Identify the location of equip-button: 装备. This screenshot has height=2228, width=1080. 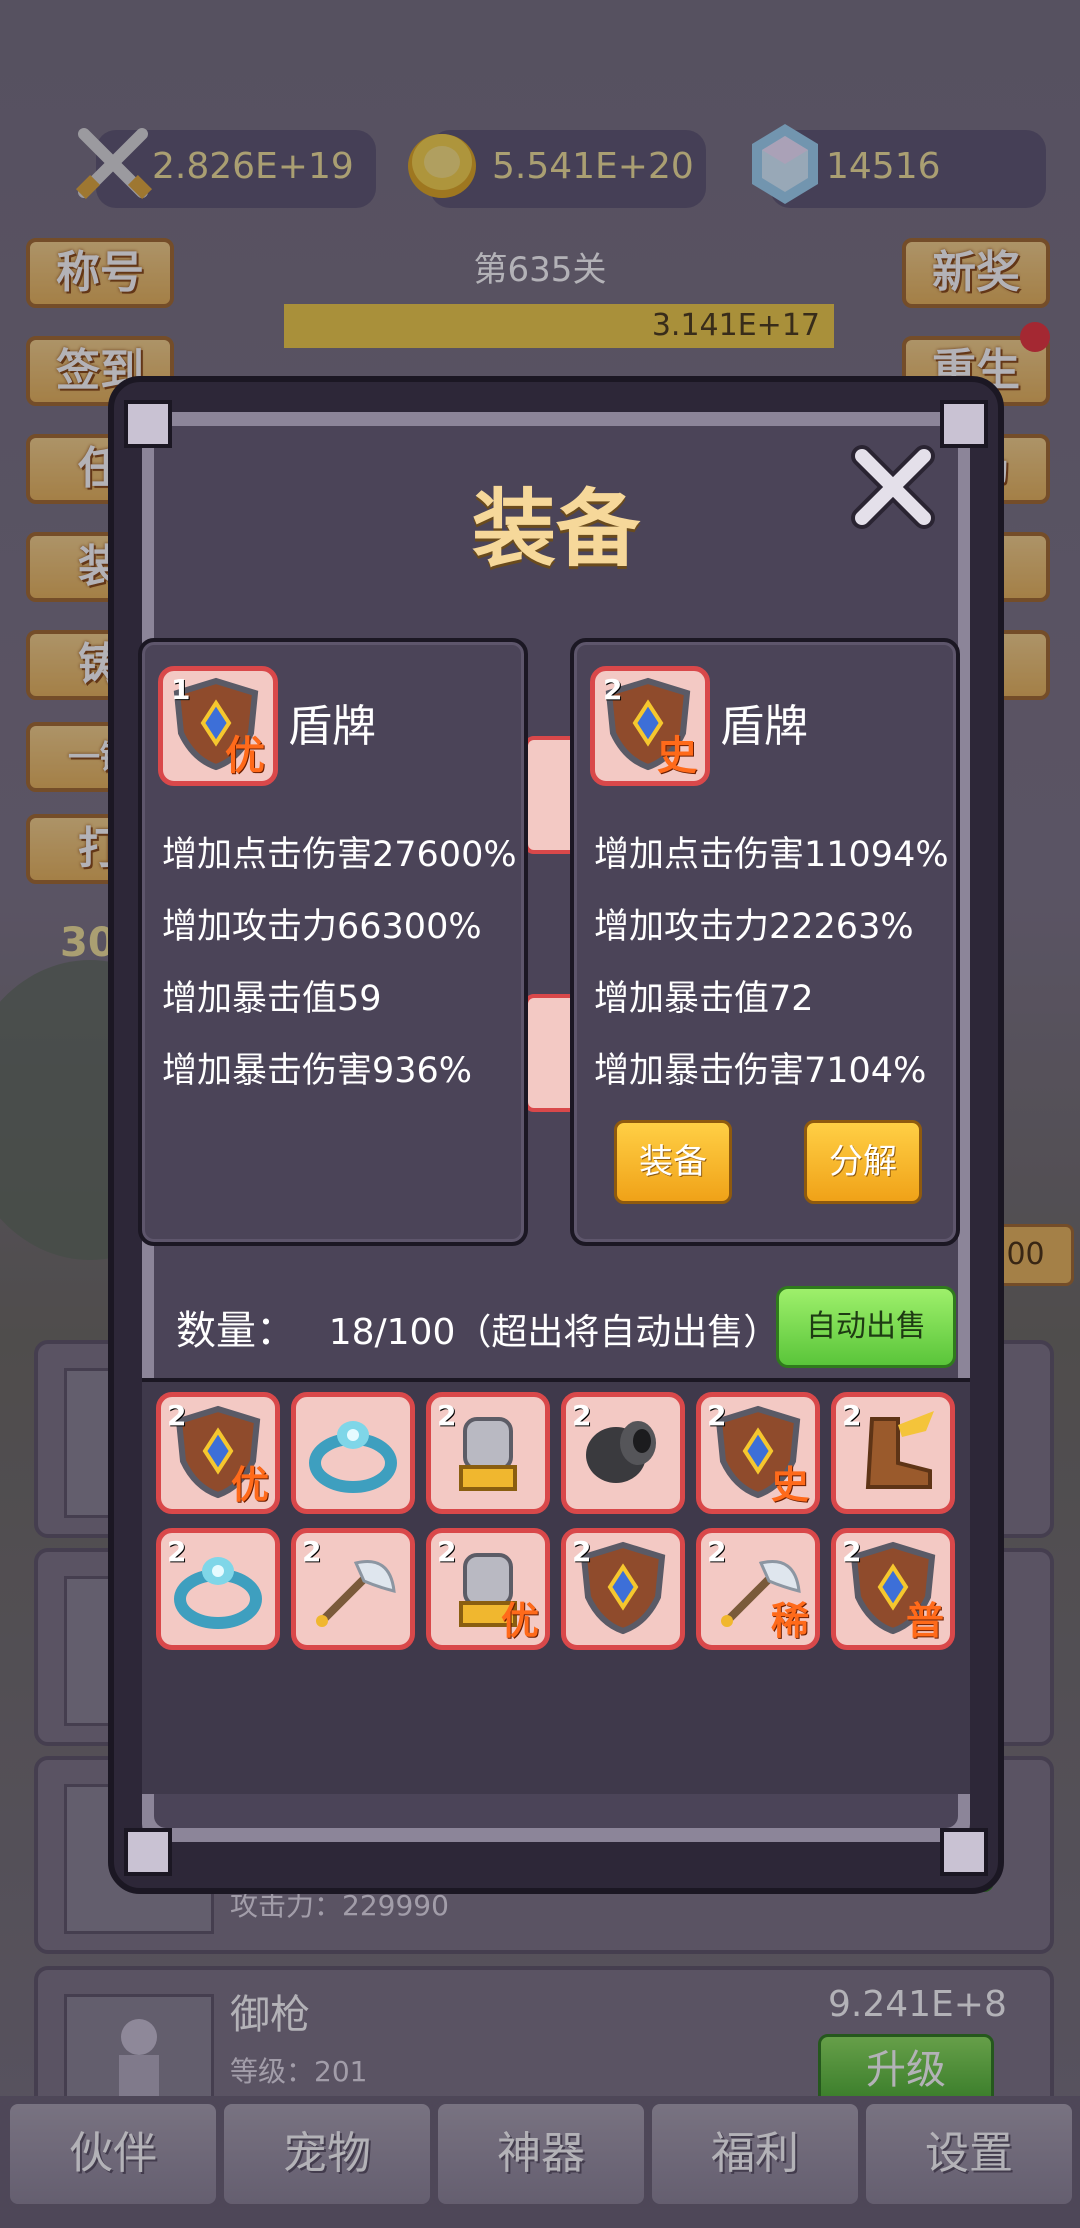
(673, 1162).